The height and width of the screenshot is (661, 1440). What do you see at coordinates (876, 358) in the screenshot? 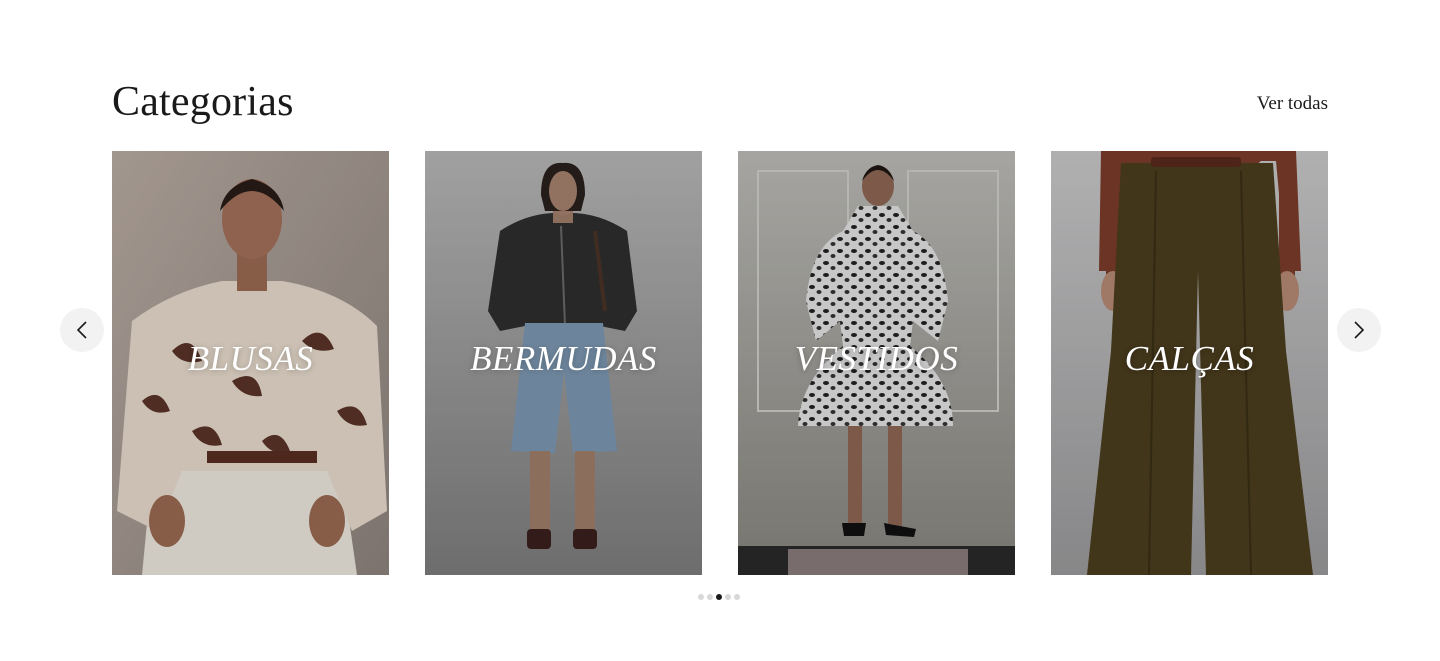
I see `category-label: VESTIDOS` at bounding box center [876, 358].